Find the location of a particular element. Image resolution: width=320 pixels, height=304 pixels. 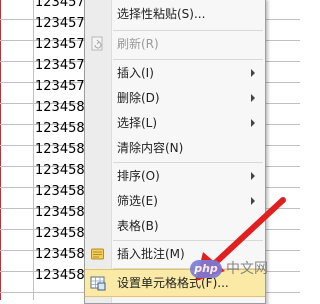

menu-item-label: 插入批注(M) is located at coordinates (151, 254).